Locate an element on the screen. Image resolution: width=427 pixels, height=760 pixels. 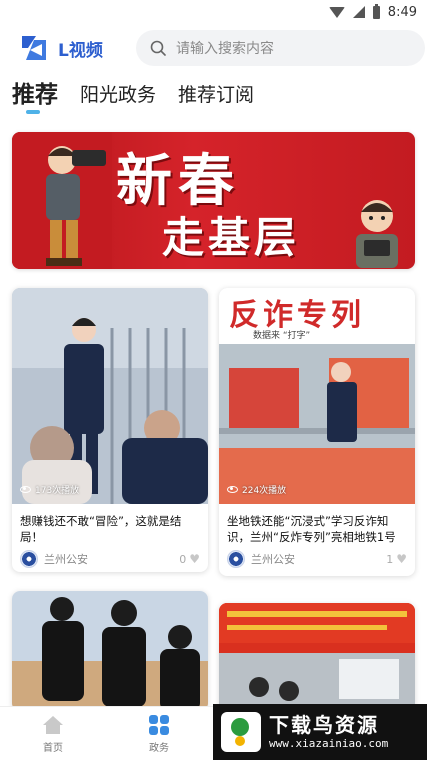
grid-icon is located at coordinates (159, 725).